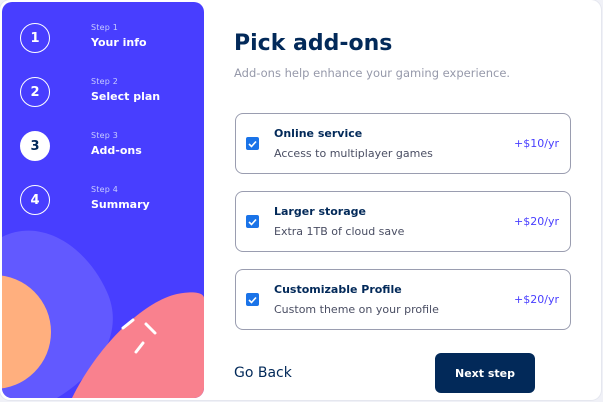  I want to click on addon-name: Larger storage, so click(320, 211).